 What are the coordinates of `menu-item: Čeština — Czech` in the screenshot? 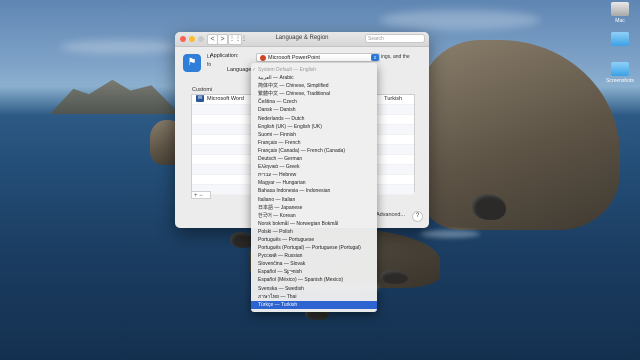 It's located at (314, 102).